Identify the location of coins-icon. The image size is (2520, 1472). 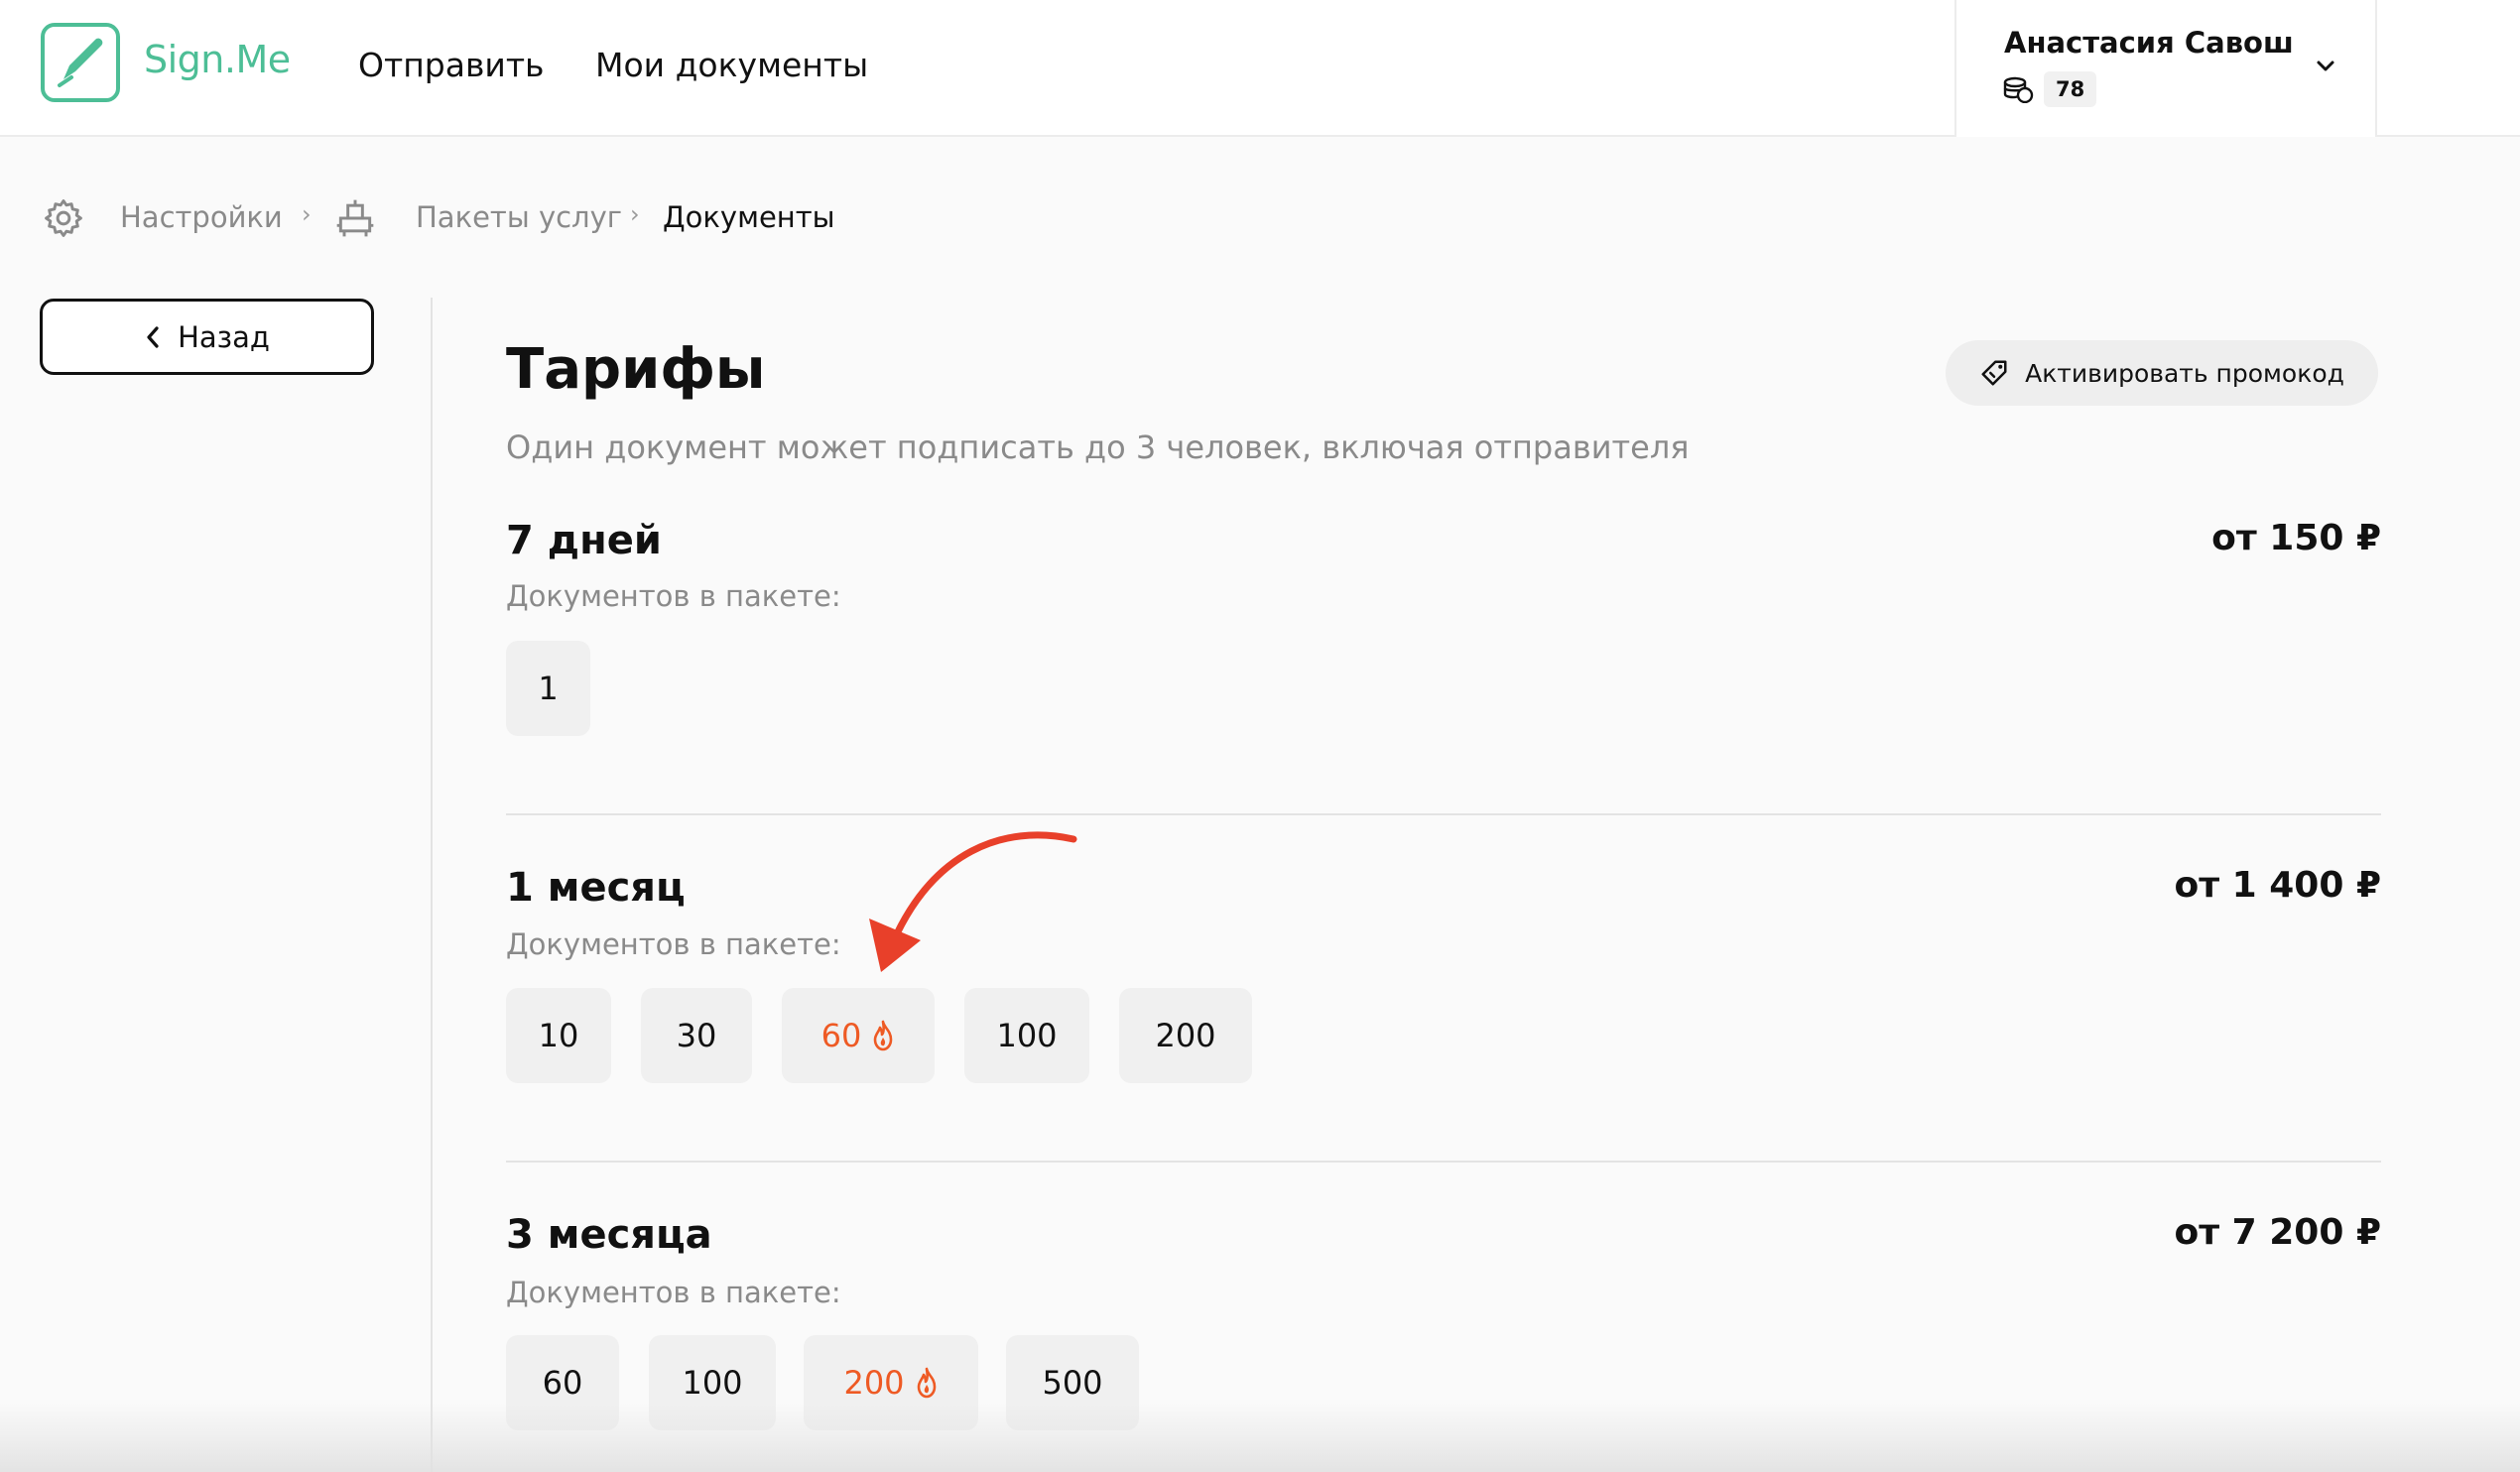
(2018, 89).